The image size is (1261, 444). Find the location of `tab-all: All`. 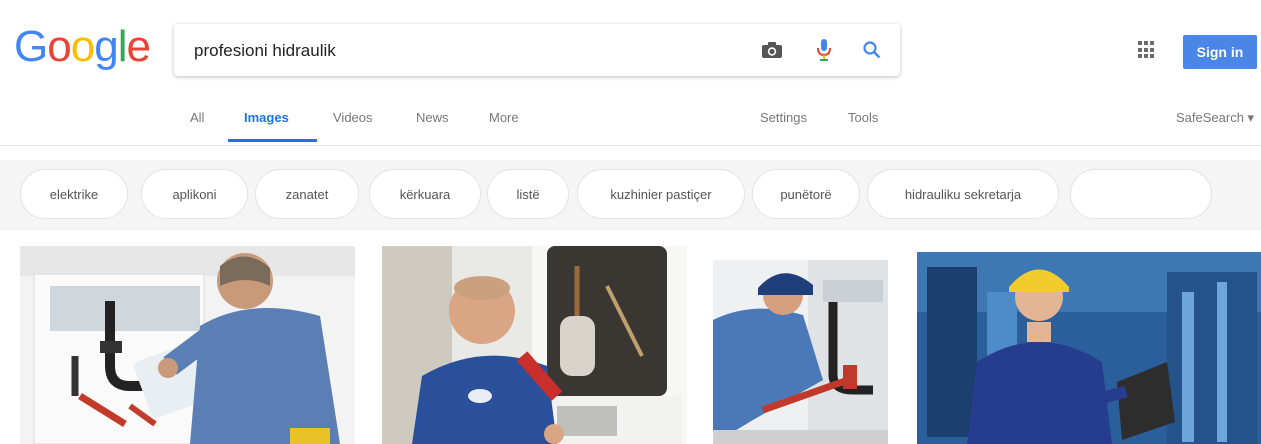

tab-all: All is located at coordinates (197, 117).